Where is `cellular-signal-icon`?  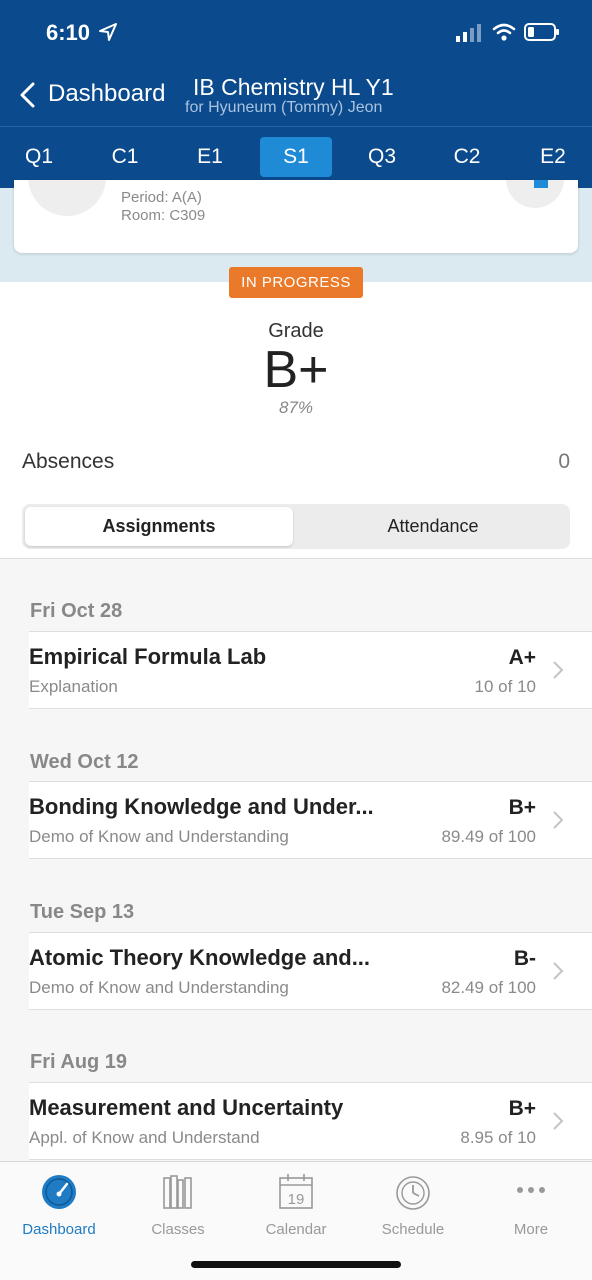 cellular-signal-icon is located at coordinates (468, 33).